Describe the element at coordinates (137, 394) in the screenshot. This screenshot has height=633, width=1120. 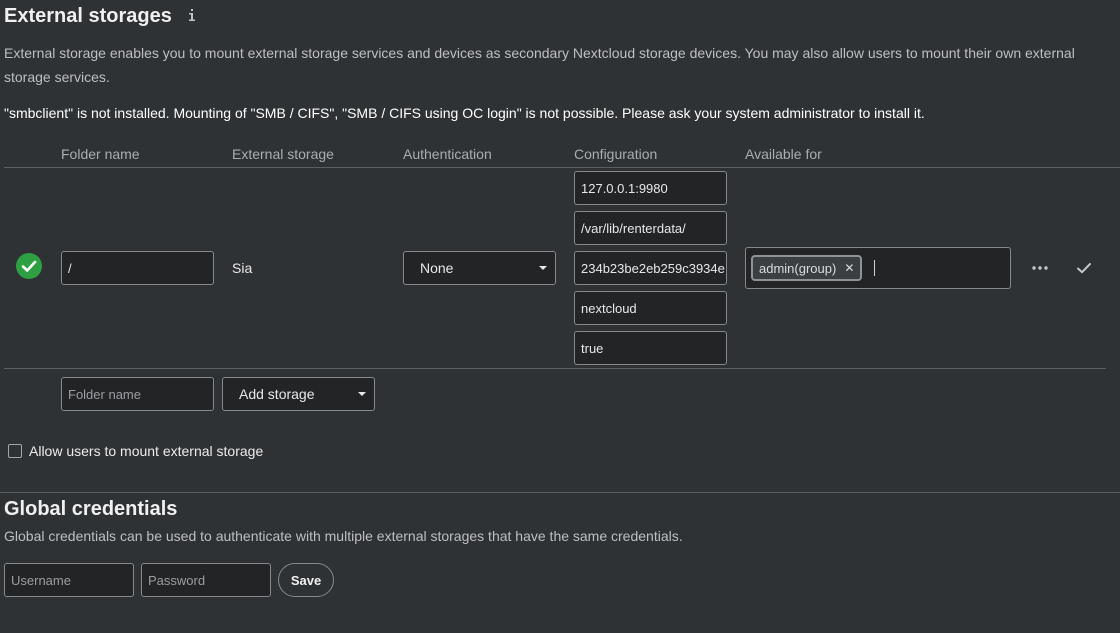
I see `new-folder-name-input: Folder name` at that location.